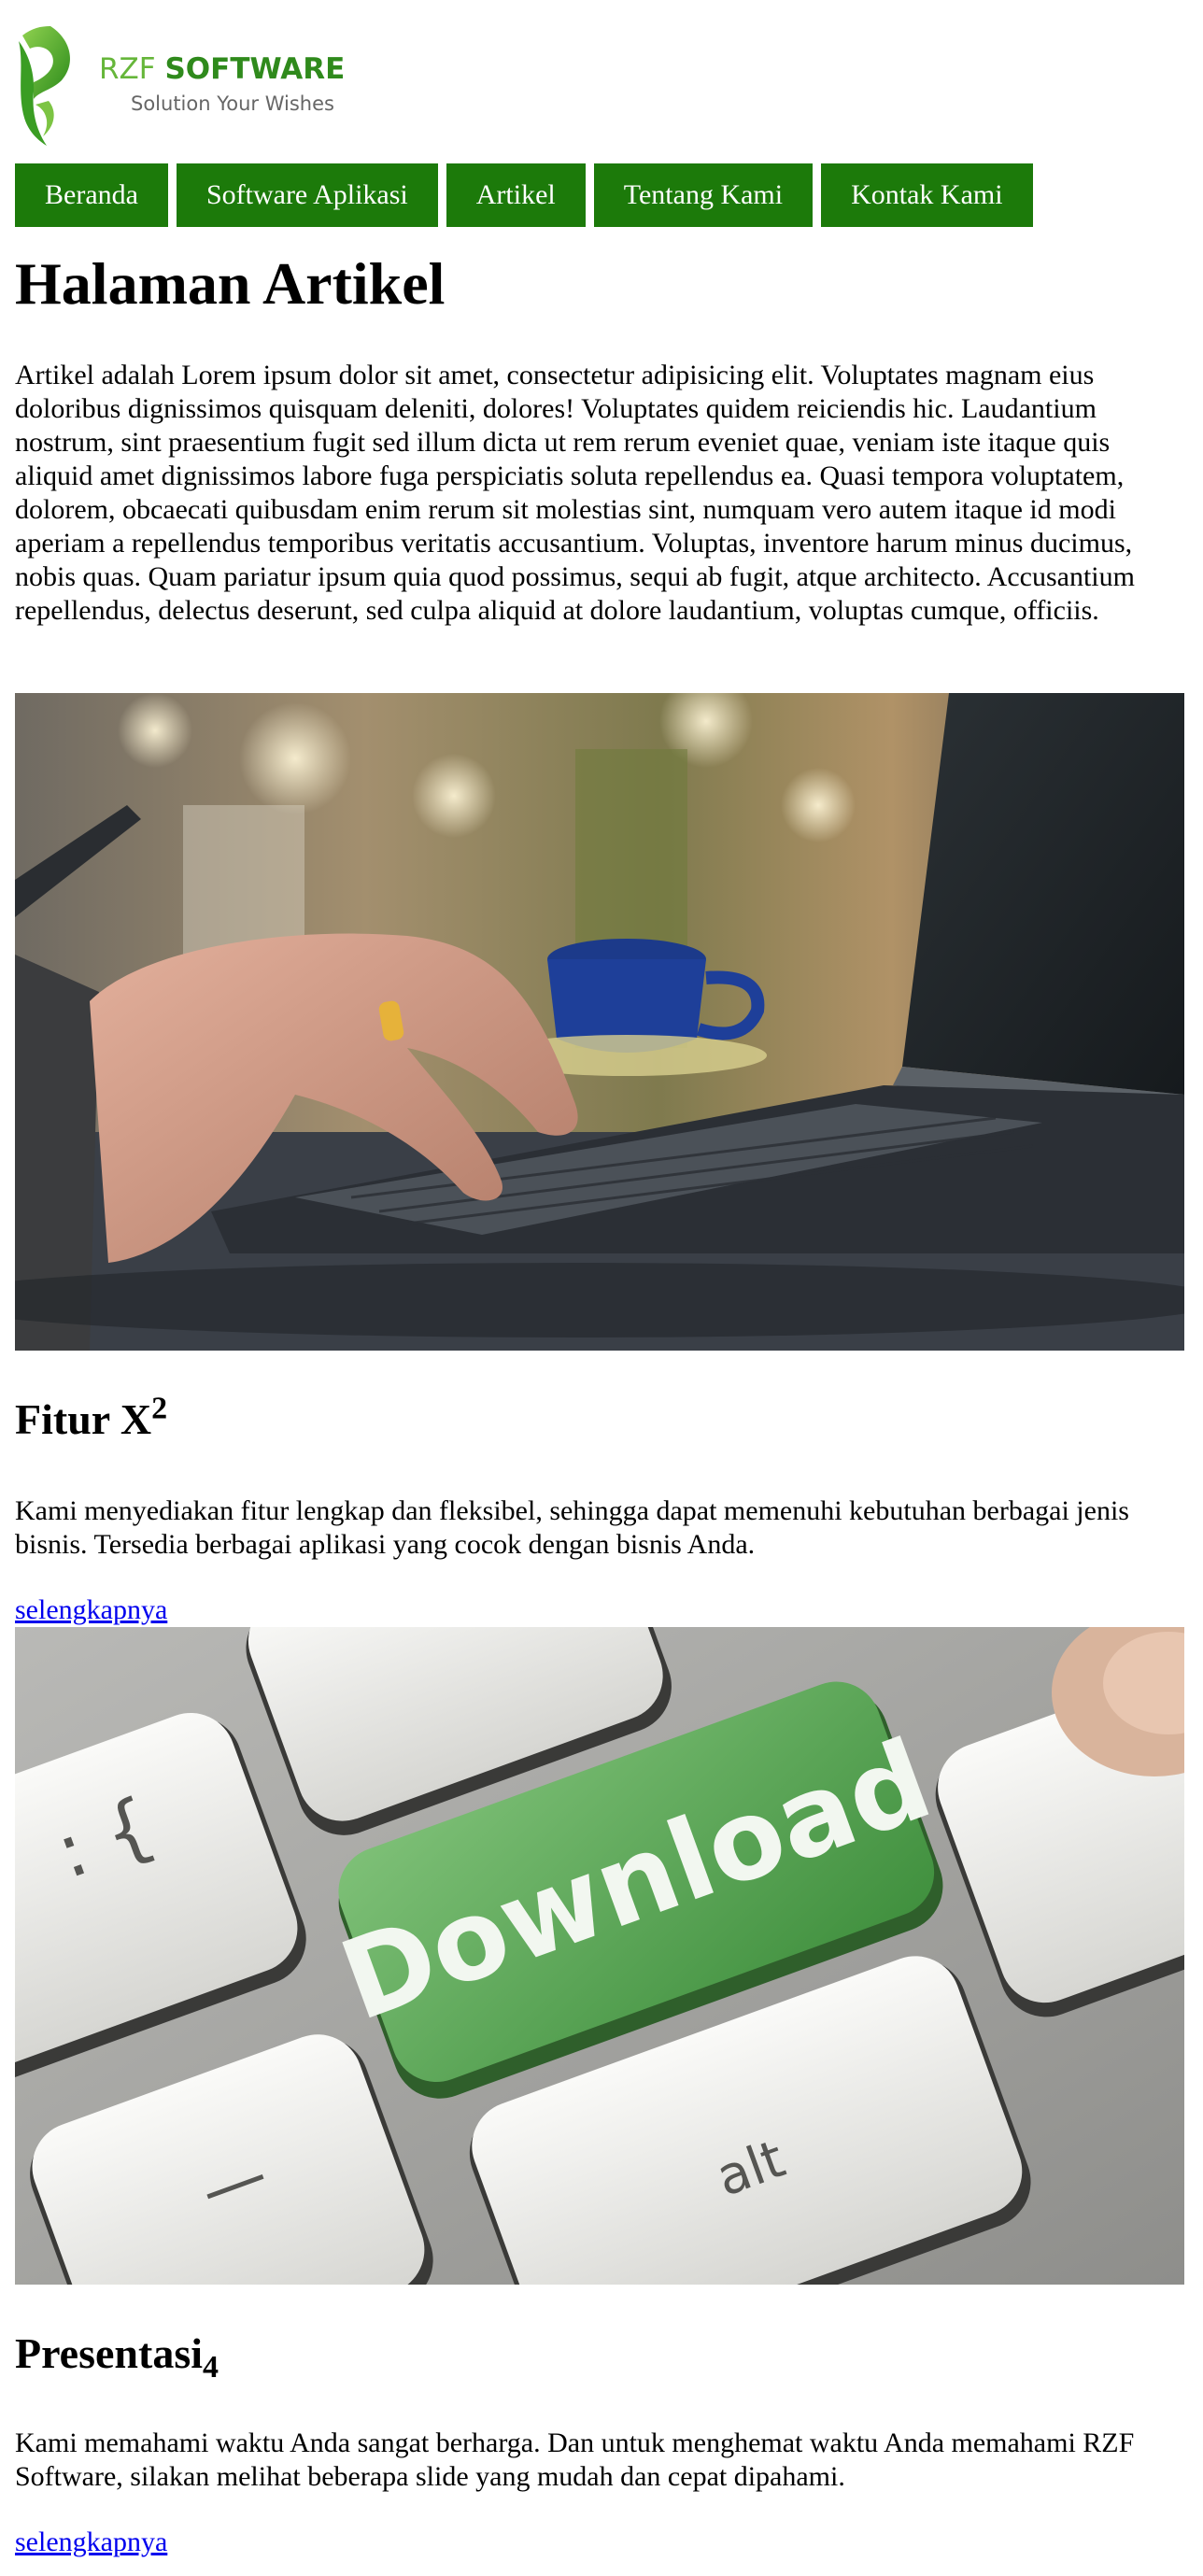  I want to click on brand-name-part2: SOFTWARE, so click(255, 69).